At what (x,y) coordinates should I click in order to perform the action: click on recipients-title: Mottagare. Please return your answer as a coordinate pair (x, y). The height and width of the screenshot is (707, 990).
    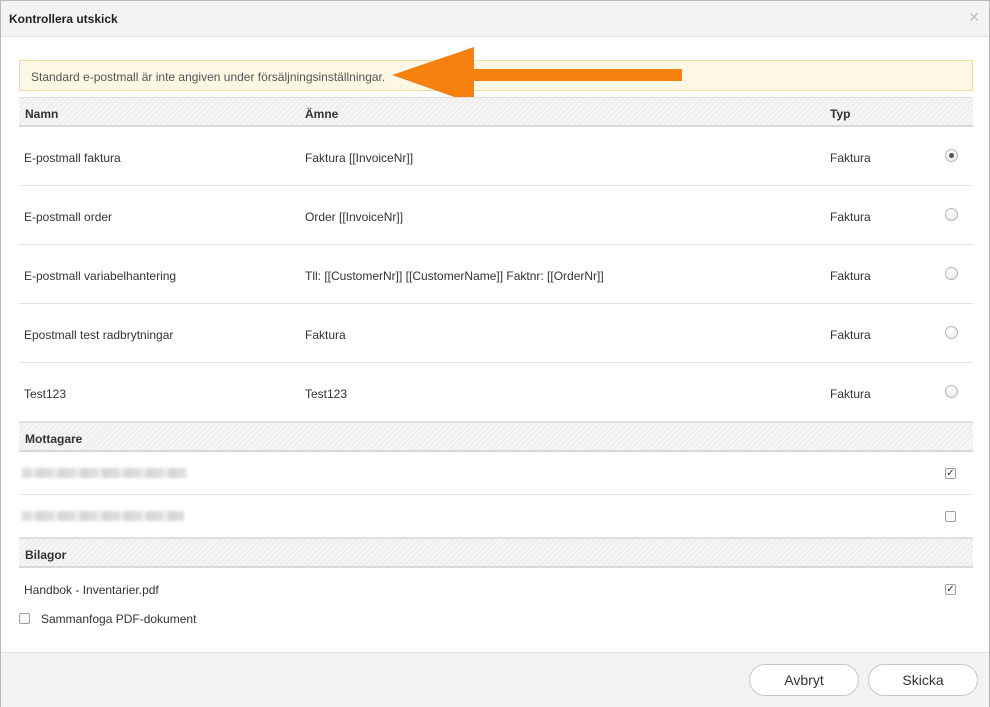
    Looking at the image, I should click on (54, 439).